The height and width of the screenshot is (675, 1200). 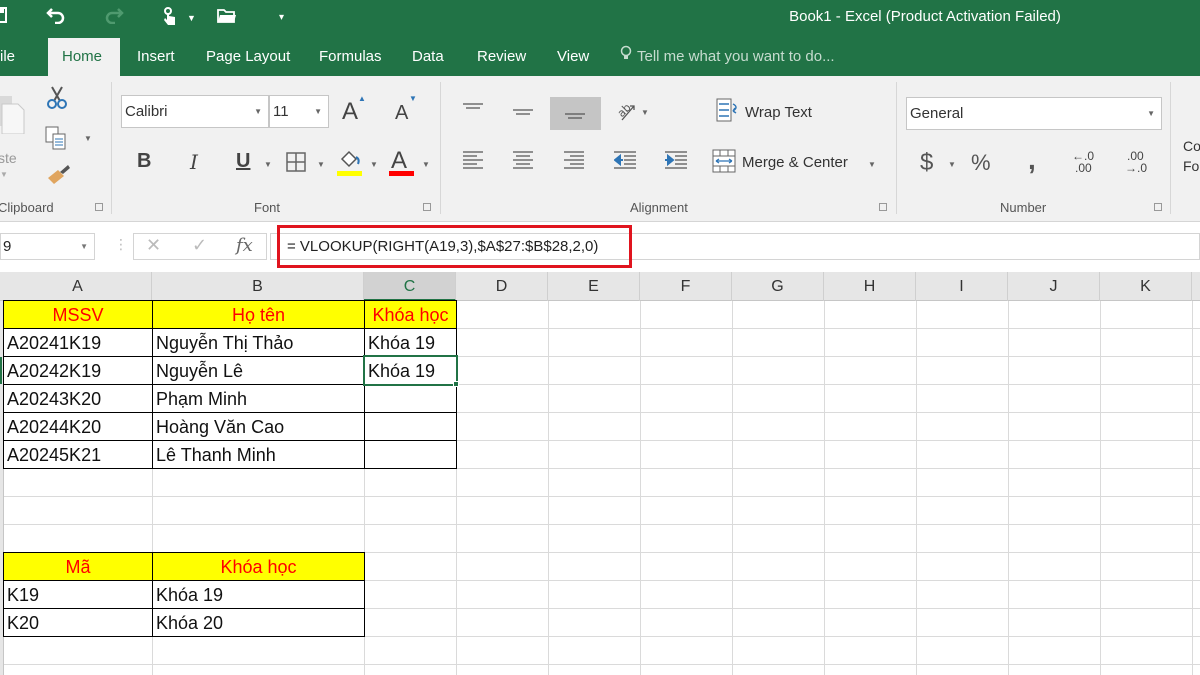 I want to click on column-header-c: C, so click(x=410, y=286).